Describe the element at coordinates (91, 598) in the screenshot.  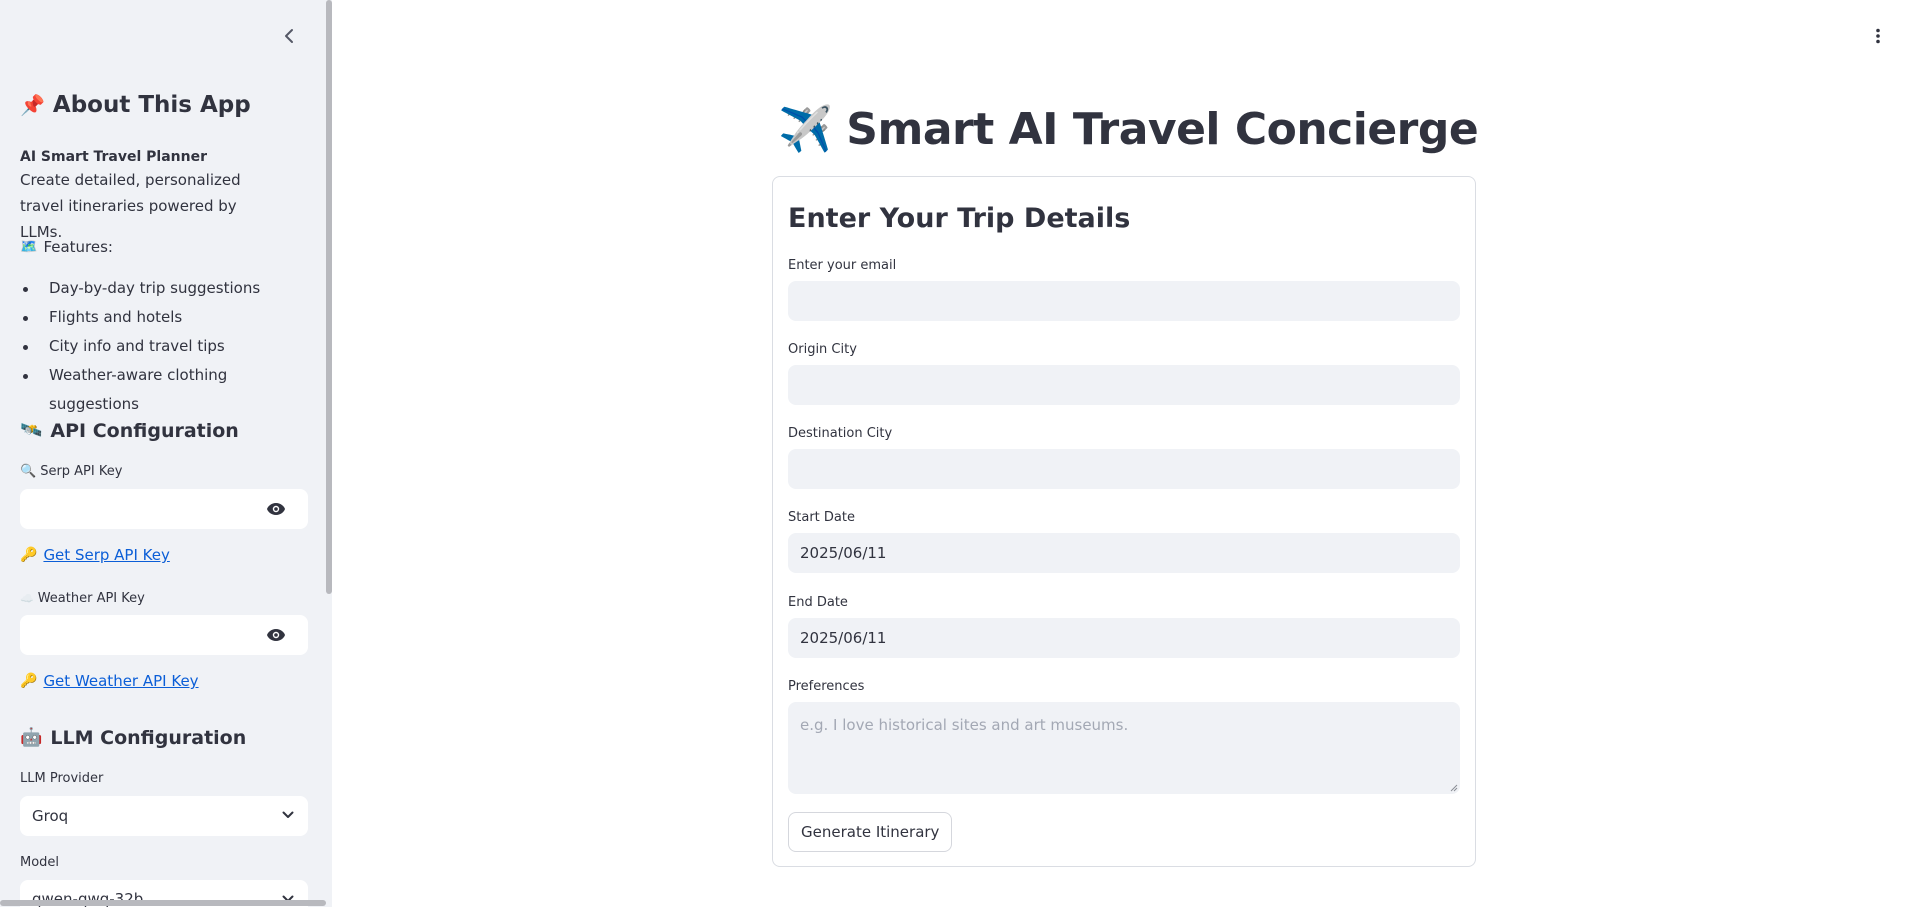
I see `weather-api-key-label-text: Weather API Key` at that location.